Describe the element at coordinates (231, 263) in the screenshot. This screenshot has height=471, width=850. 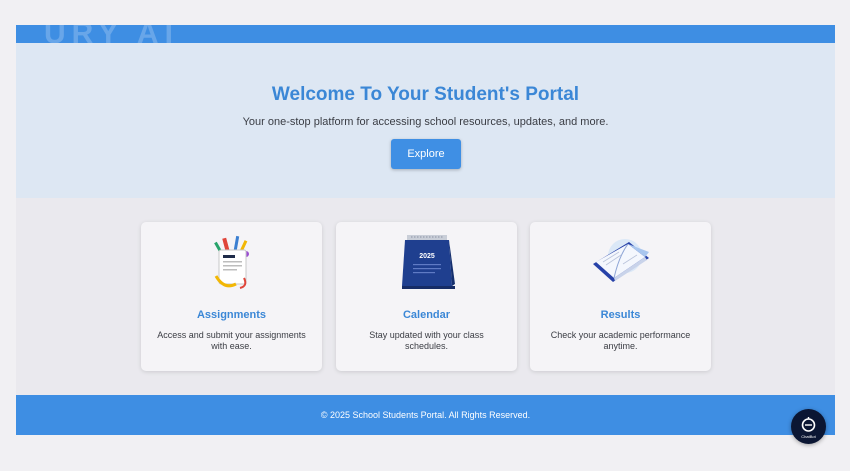
I see `assignments-icon` at that location.